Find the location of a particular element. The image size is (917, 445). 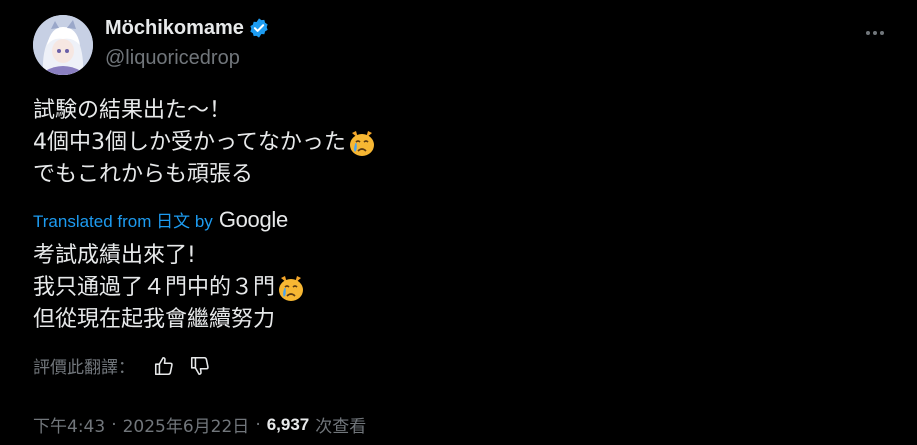

views-label: 次查看 is located at coordinates (341, 427).